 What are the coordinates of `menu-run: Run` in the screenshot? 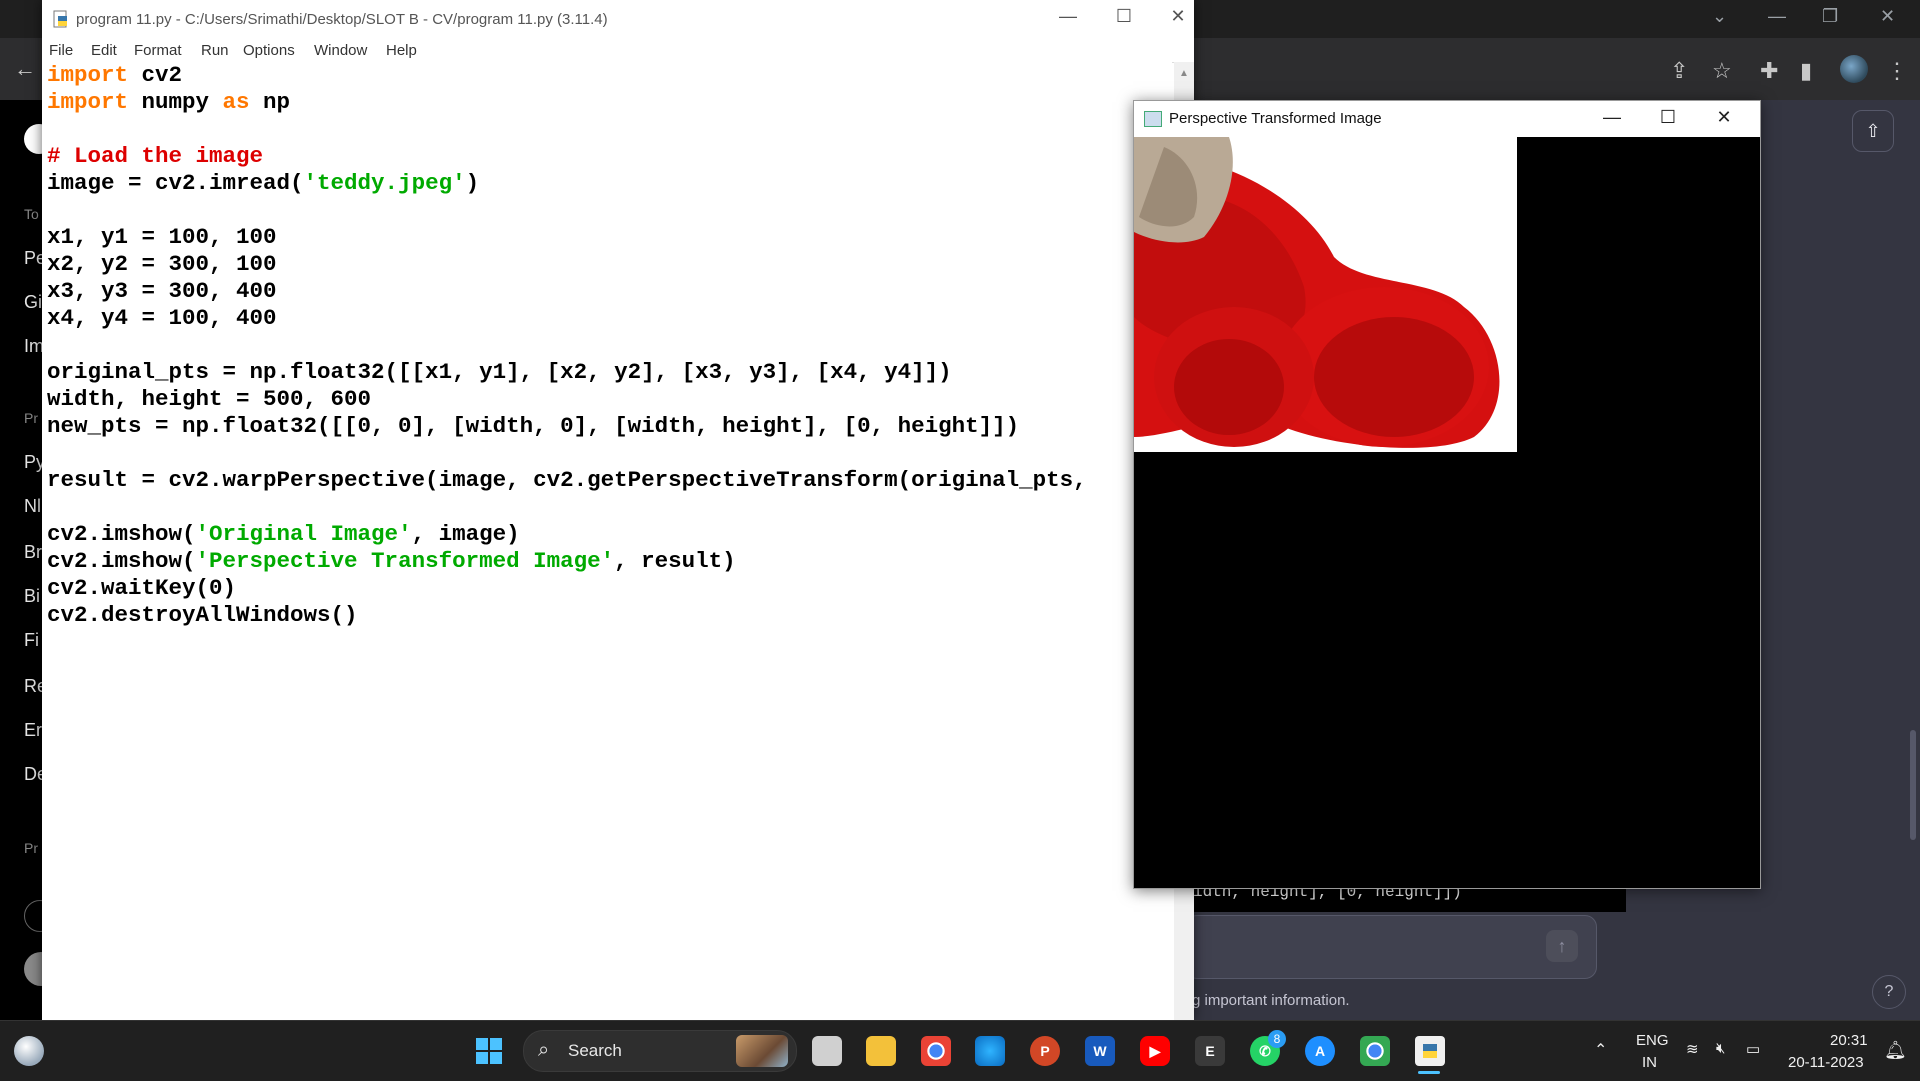 It's located at (215, 50).